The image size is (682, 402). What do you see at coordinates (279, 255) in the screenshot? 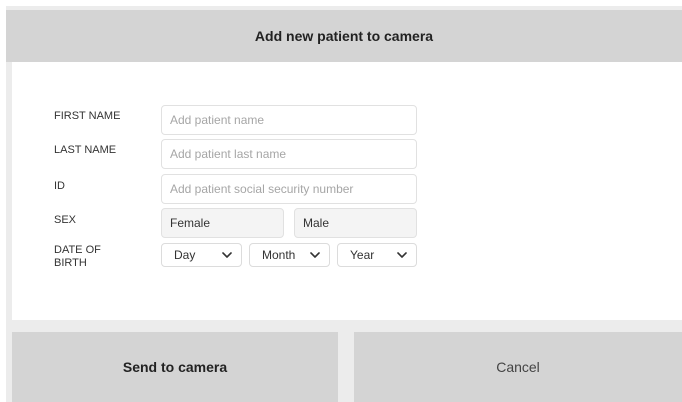
I see `dob-month-value: Month` at bounding box center [279, 255].